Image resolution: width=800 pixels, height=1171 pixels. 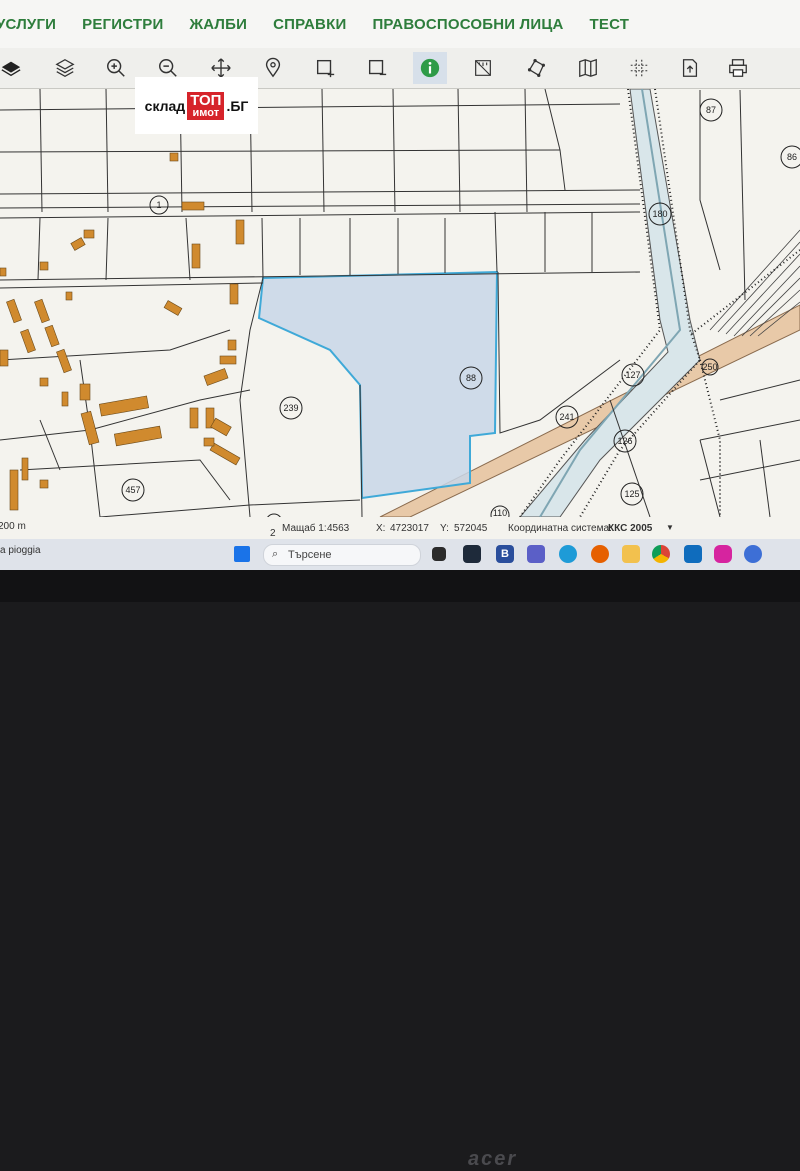 I want to click on layers-icon, so click(x=11, y=69).